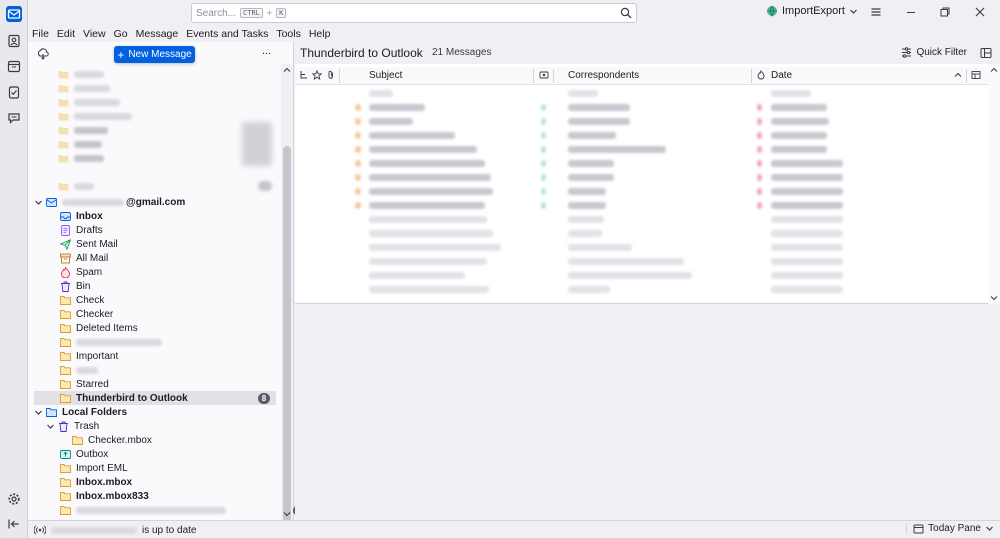  I want to click on display-options-icon, so click(986, 53).